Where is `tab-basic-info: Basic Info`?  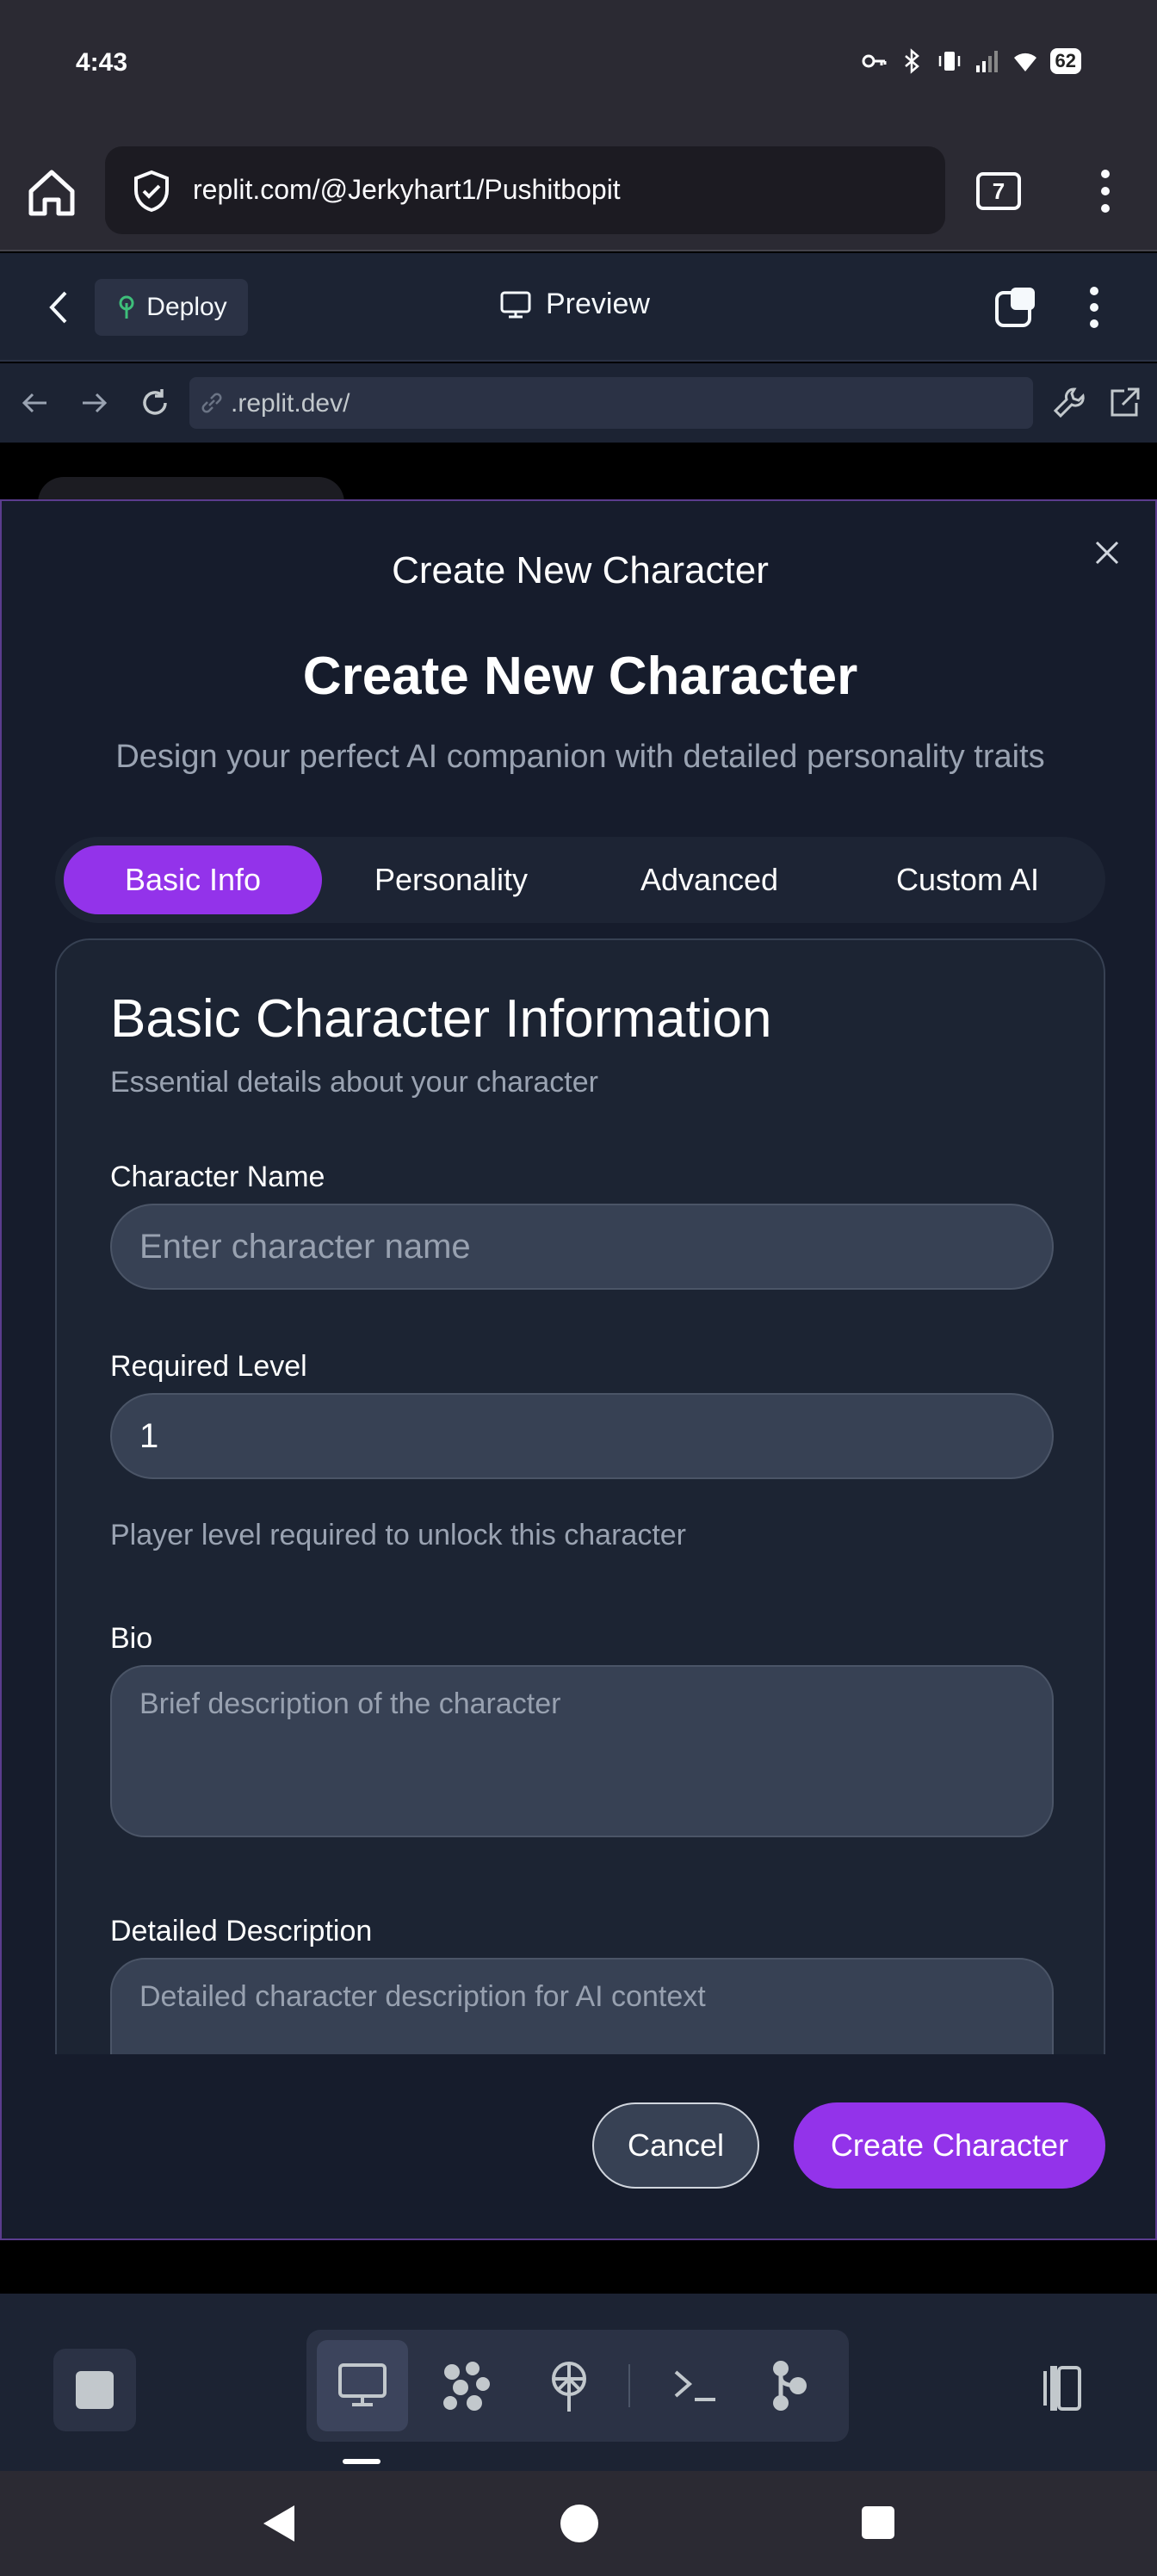 tab-basic-info: Basic Info is located at coordinates (193, 879).